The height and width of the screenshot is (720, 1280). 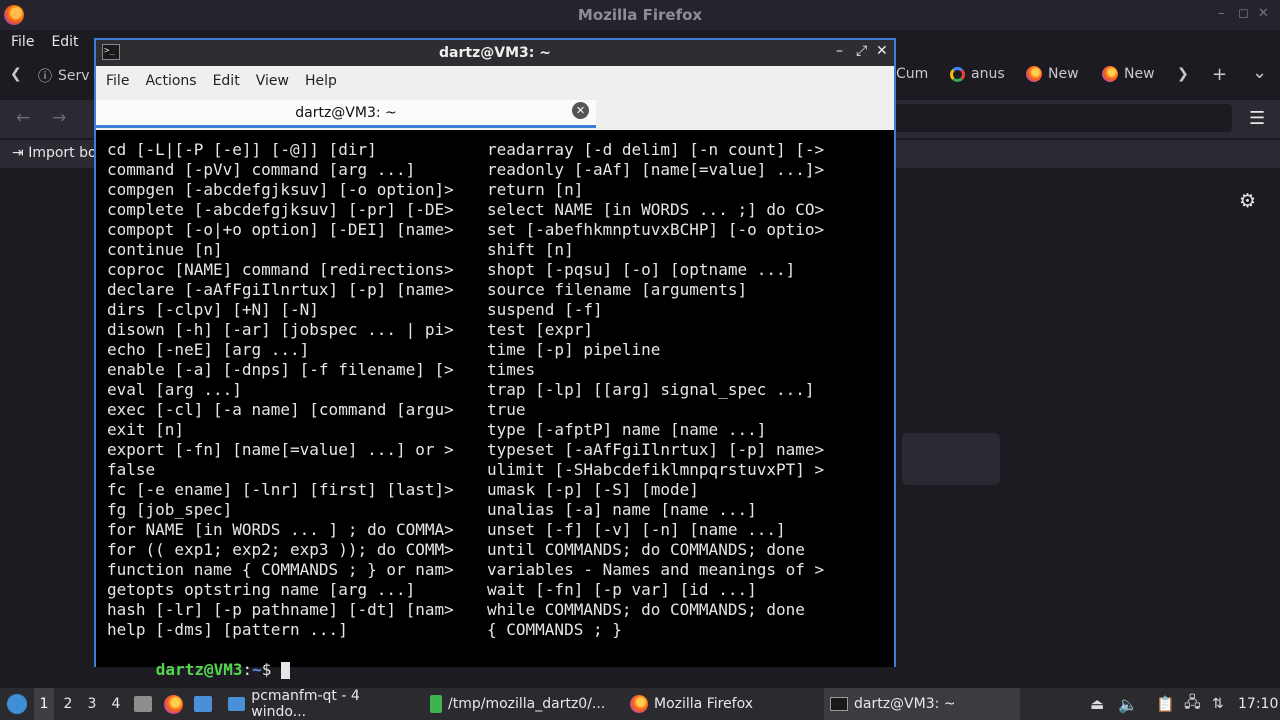 What do you see at coordinates (64, 42) in the screenshot?
I see `firefox-menu-edit: Edit` at bounding box center [64, 42].